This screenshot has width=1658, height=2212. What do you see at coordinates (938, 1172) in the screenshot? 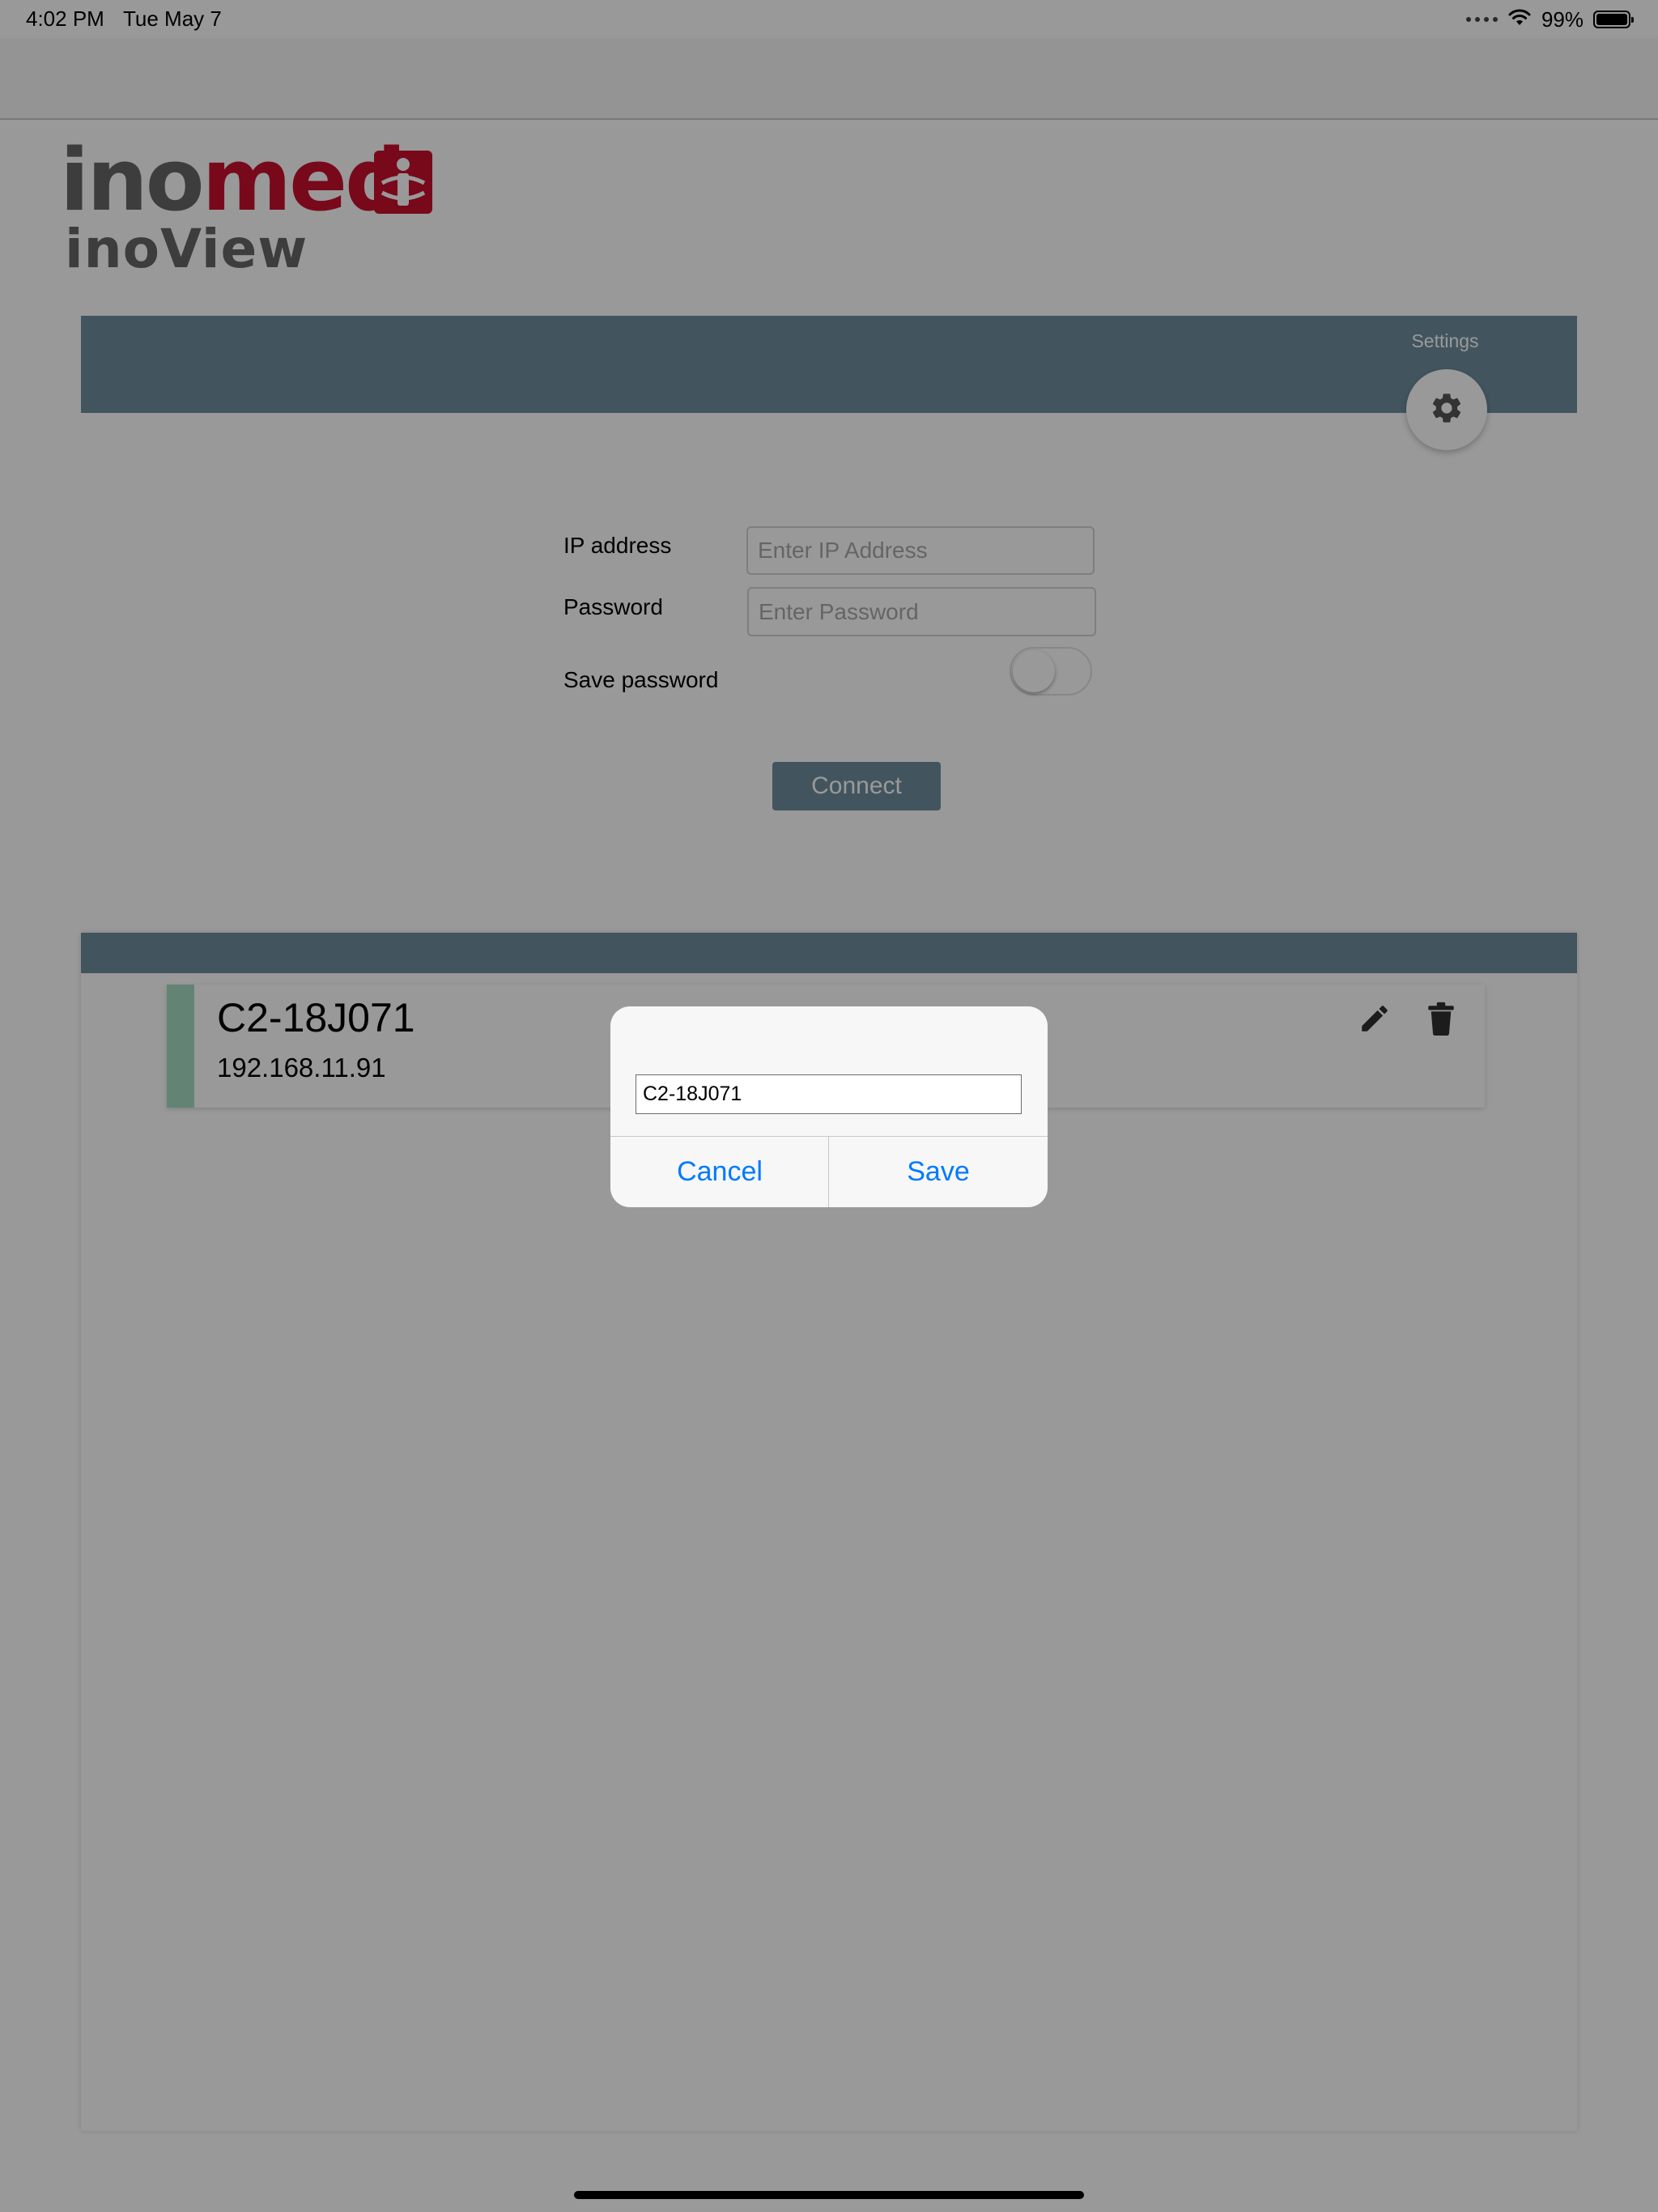
I see `save-button: Save` at bounding box center [938, 1172].